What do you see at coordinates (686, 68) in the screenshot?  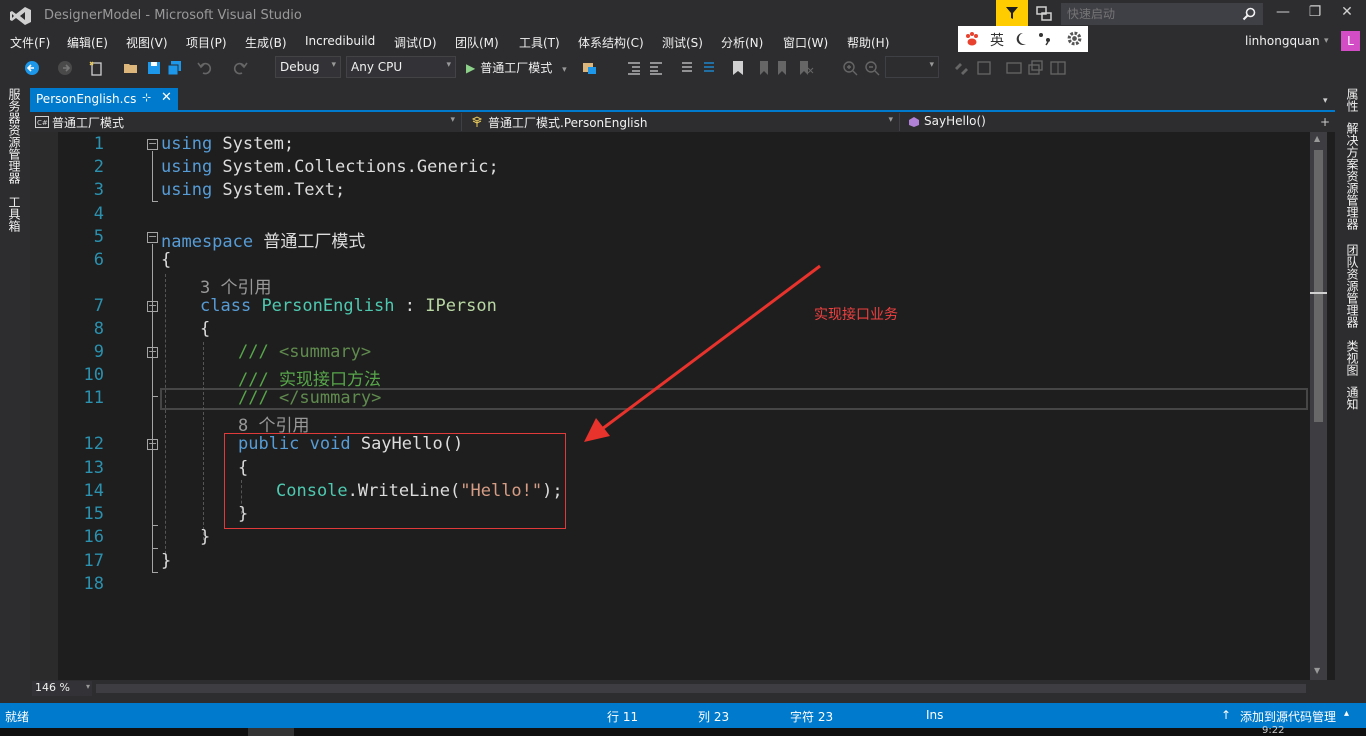 I see `comment-lines-icon` at bounding box center [686, 68].